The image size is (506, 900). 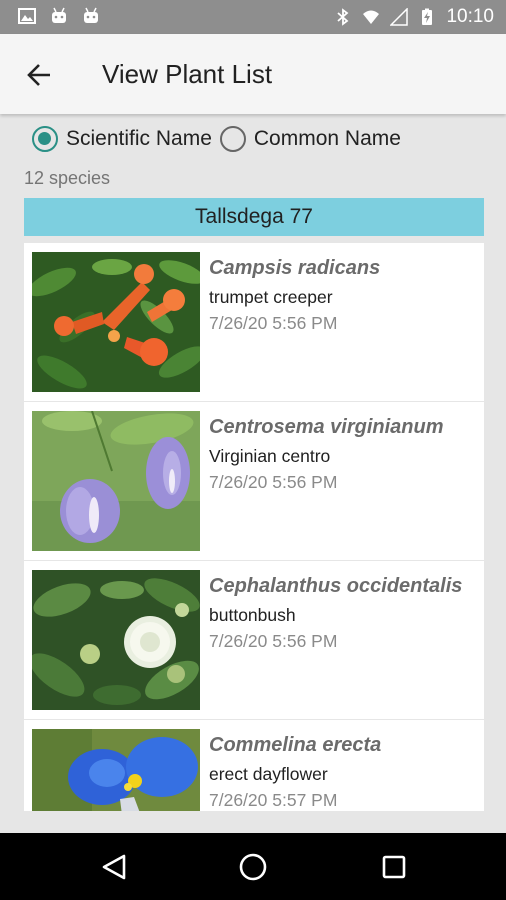 I want to click on timestamp: 7/26/20 5:57 PM, so click(x=273, y=800).